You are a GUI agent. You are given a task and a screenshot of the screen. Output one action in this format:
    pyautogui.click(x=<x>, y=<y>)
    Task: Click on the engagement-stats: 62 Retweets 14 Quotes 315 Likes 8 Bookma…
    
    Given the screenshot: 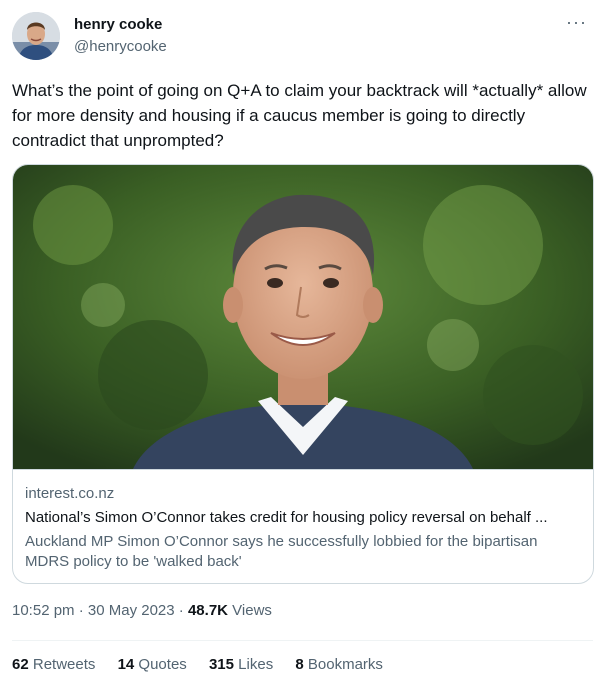 What is the action you would take?
    pyautogui.click(x=206, y=664)
    